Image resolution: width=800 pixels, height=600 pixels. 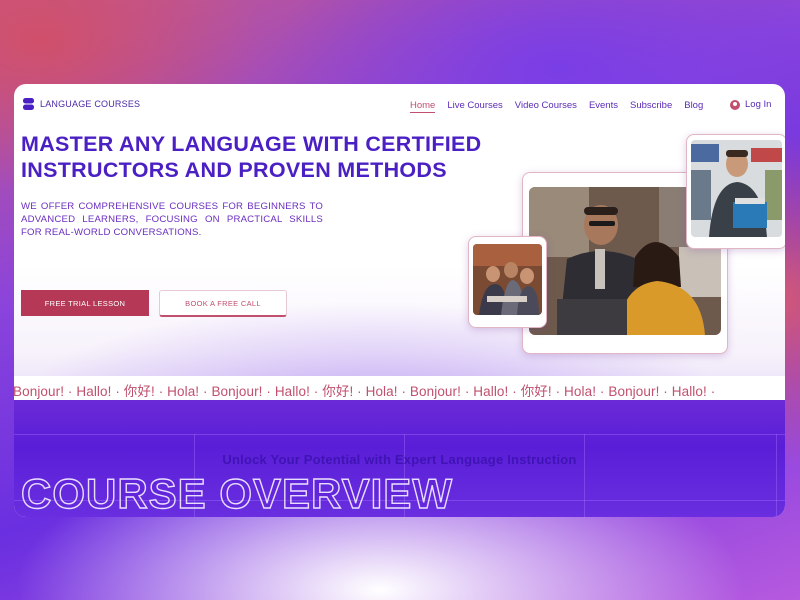 I want to click on hero-headline-line-2: INSTRUCTORS AND PROVEN METHODS, so click(x=234, y=170).